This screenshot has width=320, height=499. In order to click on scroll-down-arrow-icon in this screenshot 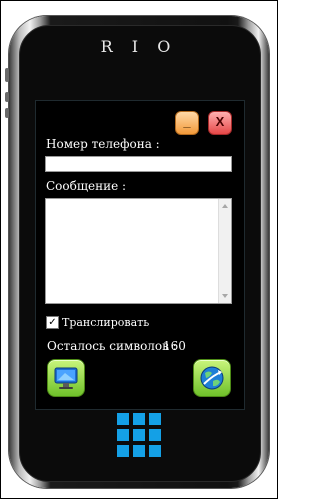, I will do `click(225, 296)`.